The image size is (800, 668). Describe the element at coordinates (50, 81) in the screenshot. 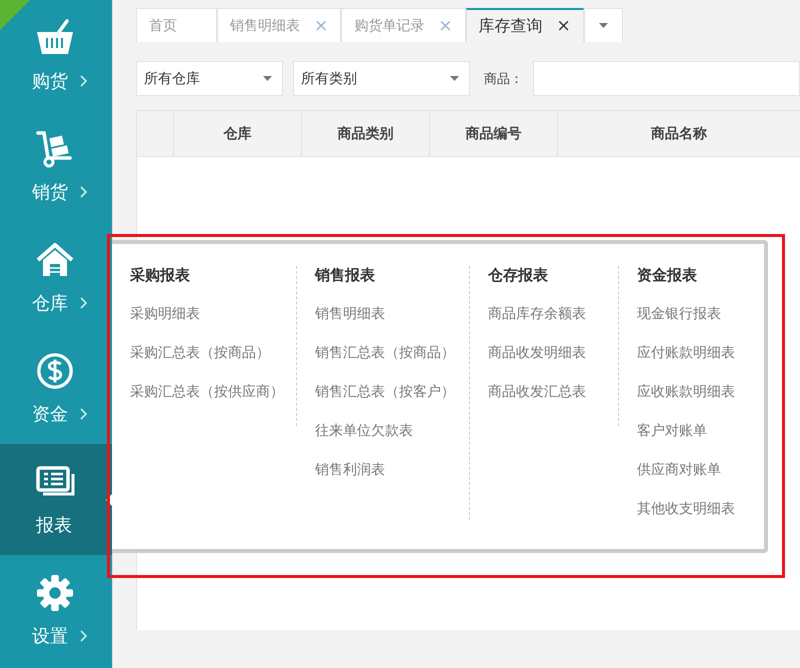

I see `nav-label: 购货` at that location.